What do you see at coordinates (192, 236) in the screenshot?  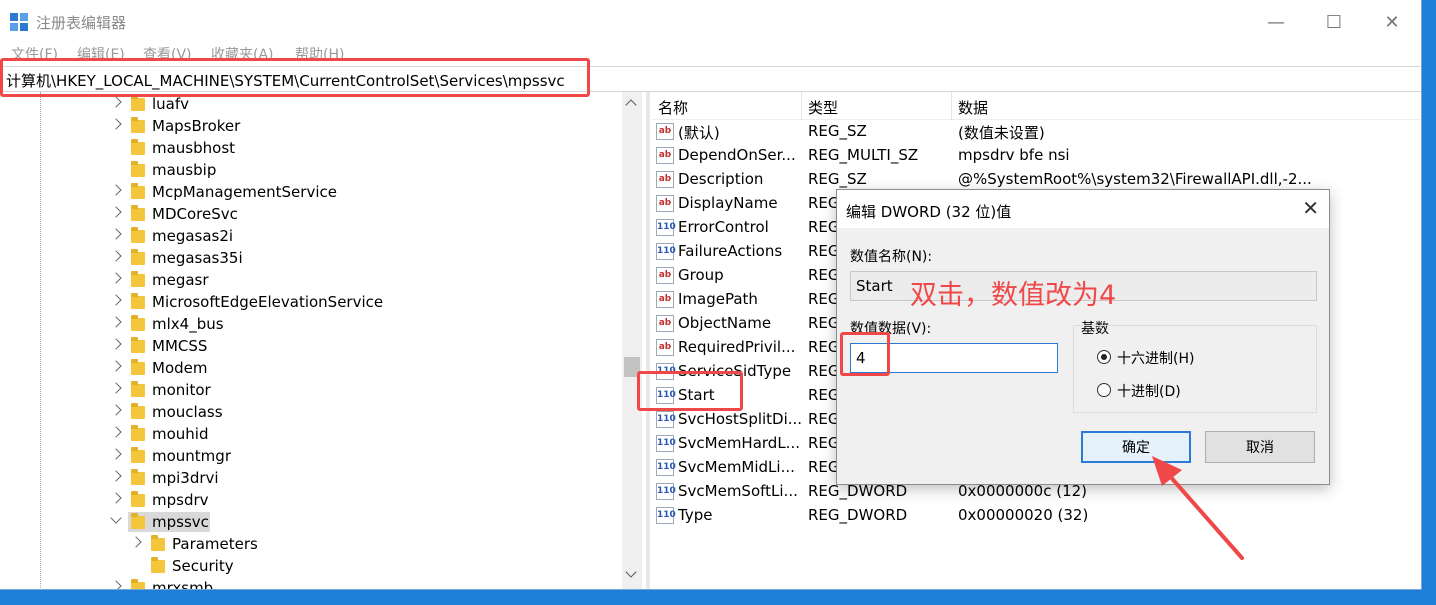 I see `tree-item-label: megasas2i` at bounding box center [192, 236].